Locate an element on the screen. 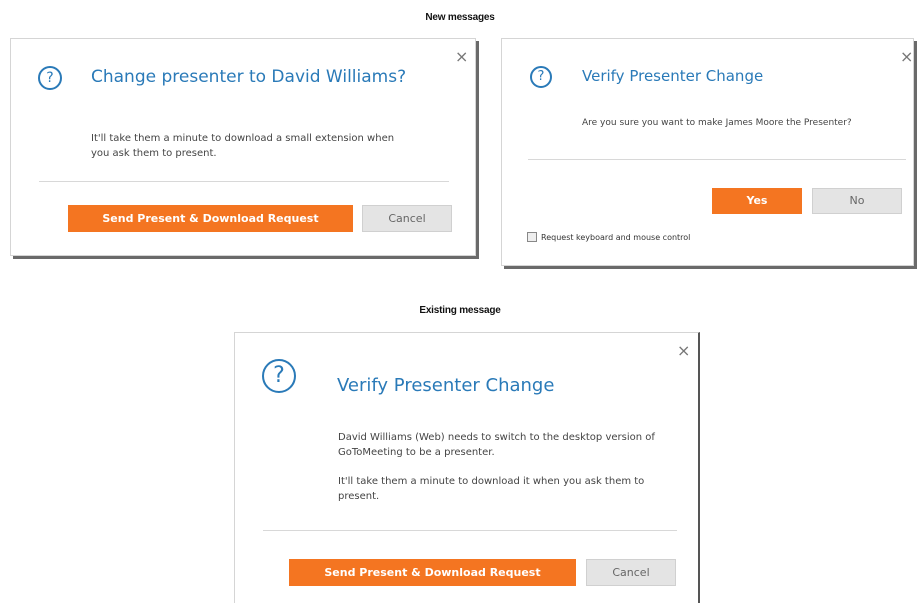 The height and width of the screenshot is (603, 917). dialog-title: Change presenter to David Williams? is located at coordinates (249, 77).